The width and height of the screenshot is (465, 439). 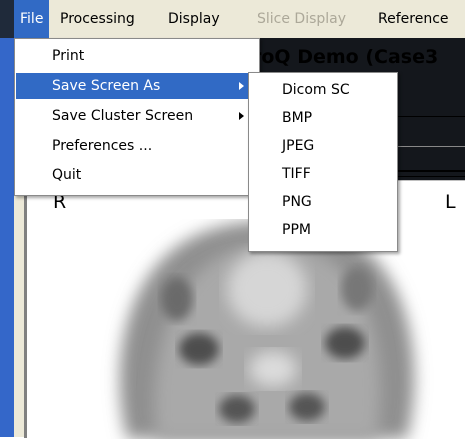 What do you see at coordinates (137, 56) in the screenshot?
I see `menu-item-print: Print` at bounding box center [137, 56].